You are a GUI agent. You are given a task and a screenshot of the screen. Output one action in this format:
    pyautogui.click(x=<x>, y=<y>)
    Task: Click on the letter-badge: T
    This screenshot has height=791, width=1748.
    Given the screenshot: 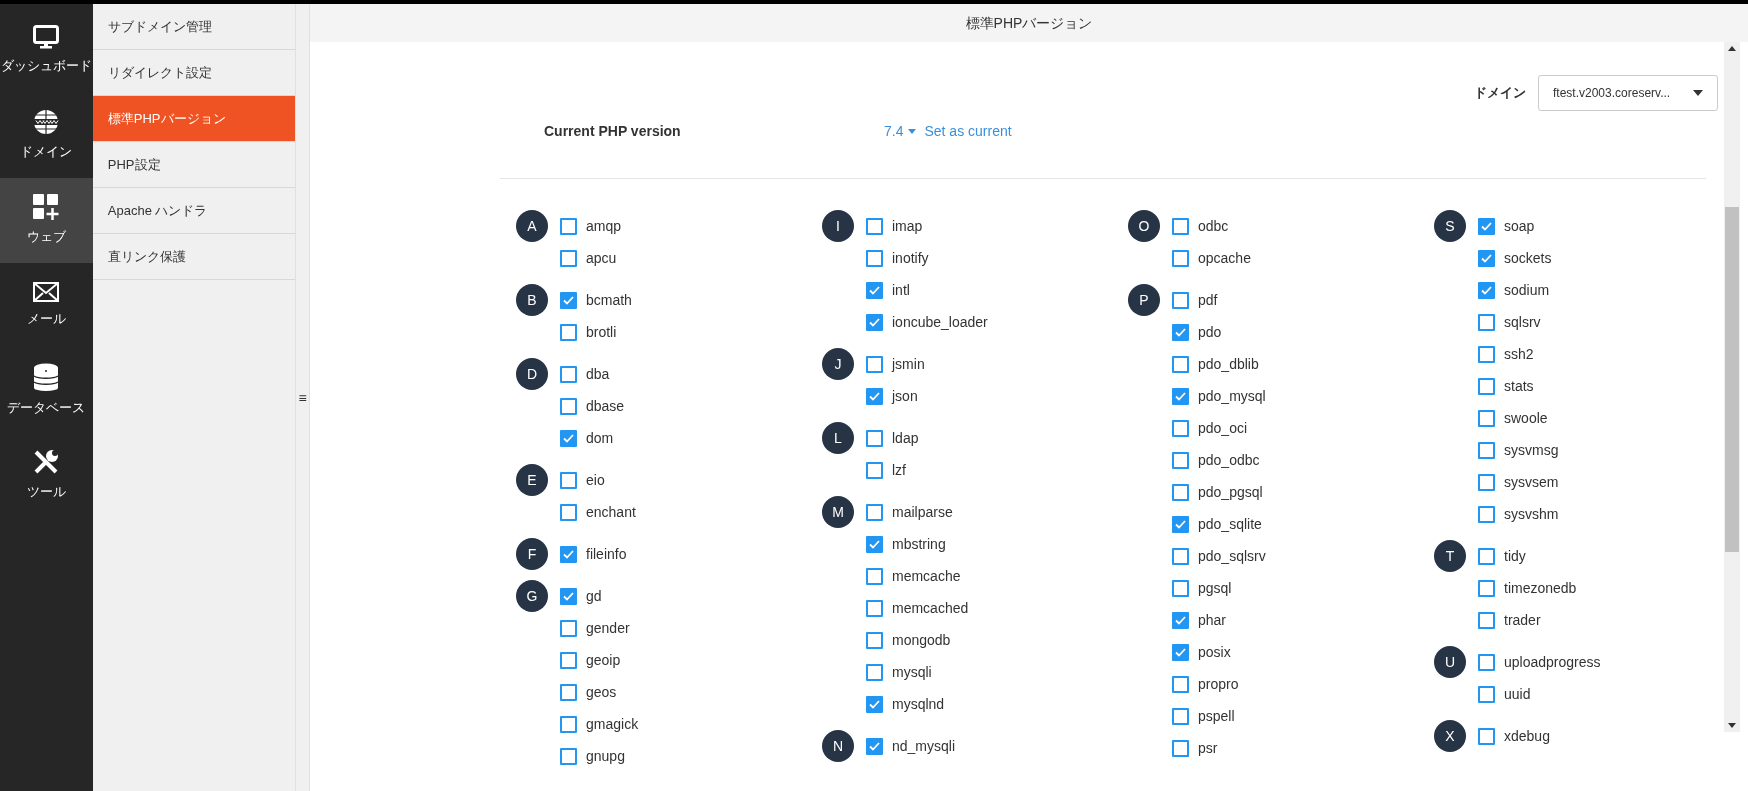 What is the action you would take?
    pyautogui.click(x=1450, y=556)
    